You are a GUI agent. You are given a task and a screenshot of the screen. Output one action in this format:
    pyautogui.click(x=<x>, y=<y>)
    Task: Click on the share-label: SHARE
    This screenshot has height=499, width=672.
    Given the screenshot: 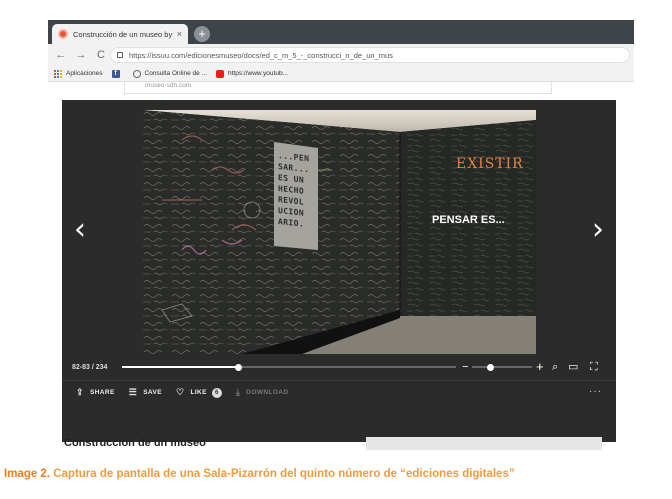 What is the action you would take?
    pyautogui.click(x=102, y=392)
    